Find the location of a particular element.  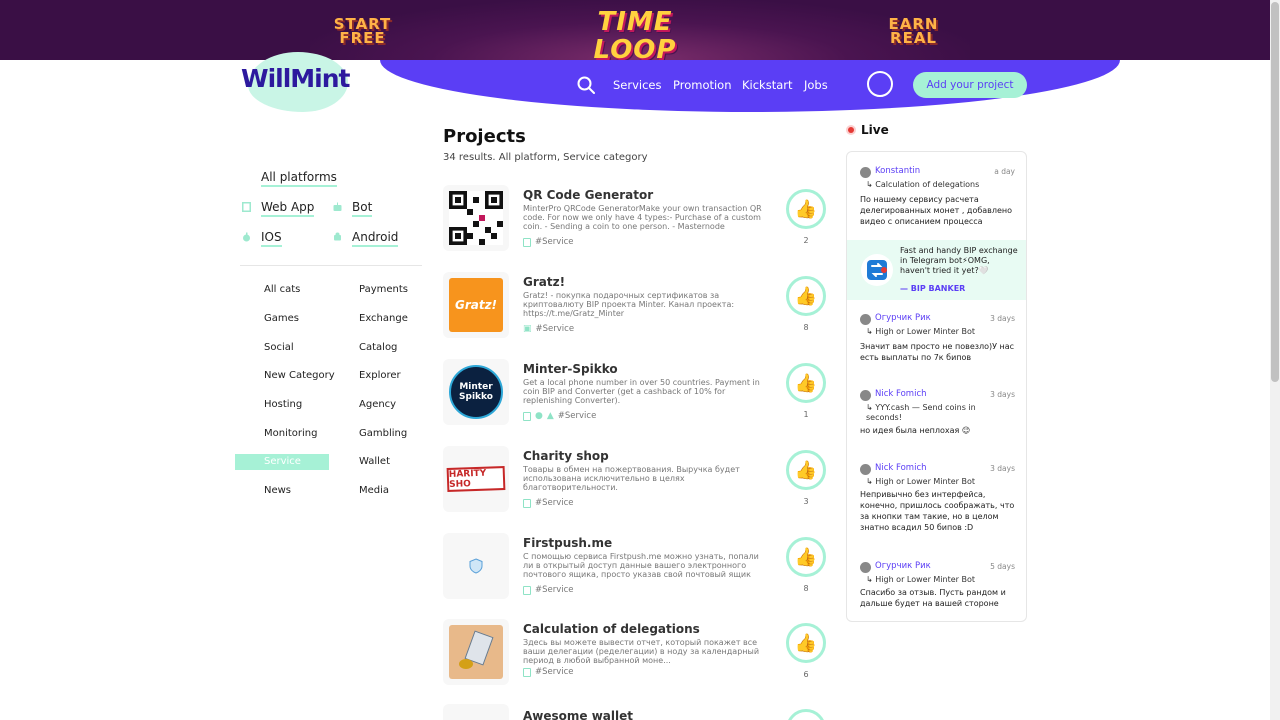

like-count: 6 is located at coordinates (806, 674).